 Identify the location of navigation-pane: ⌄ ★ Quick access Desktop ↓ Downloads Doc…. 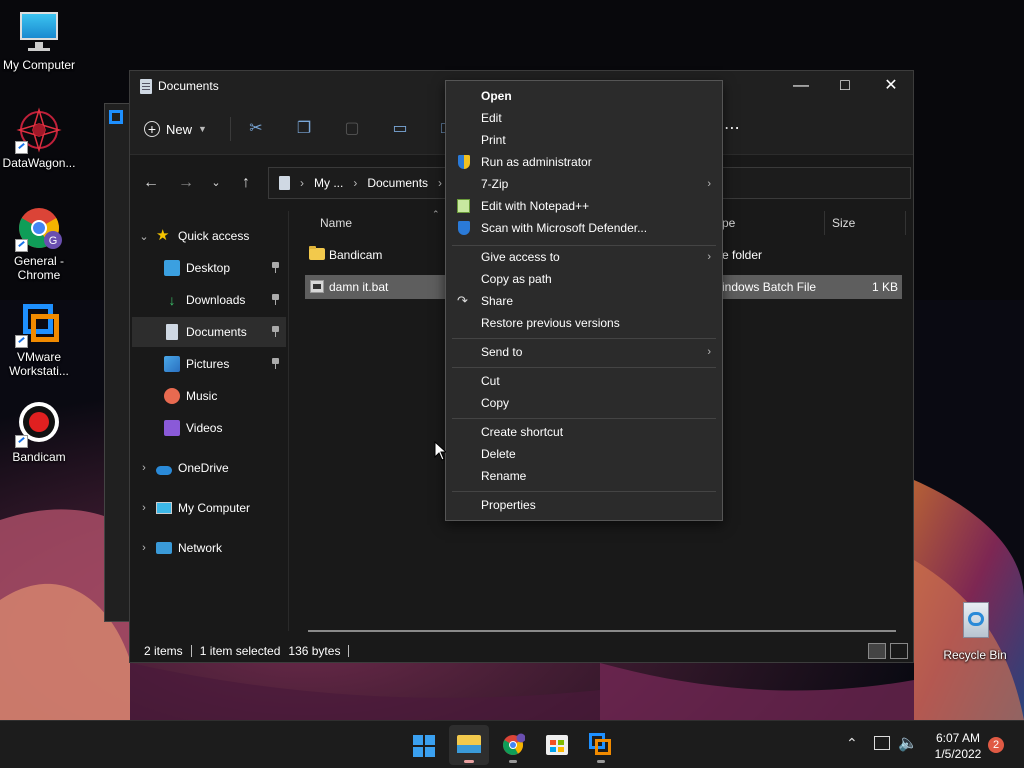
(209, 421).